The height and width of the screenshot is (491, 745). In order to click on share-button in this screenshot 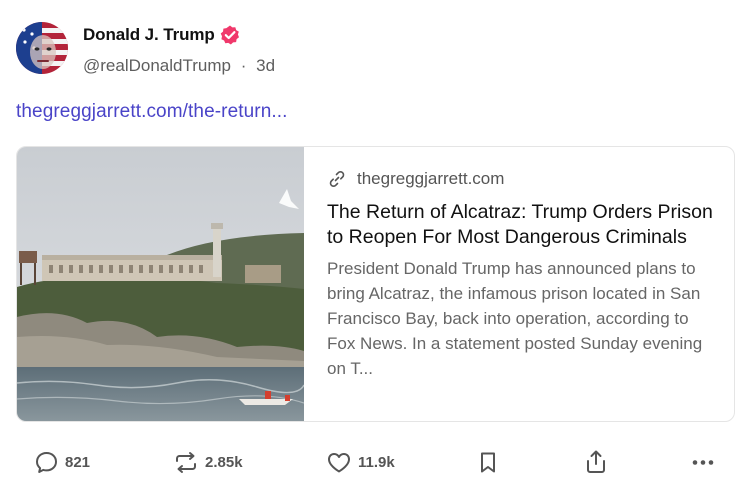, I will do `click(596, 462)`.